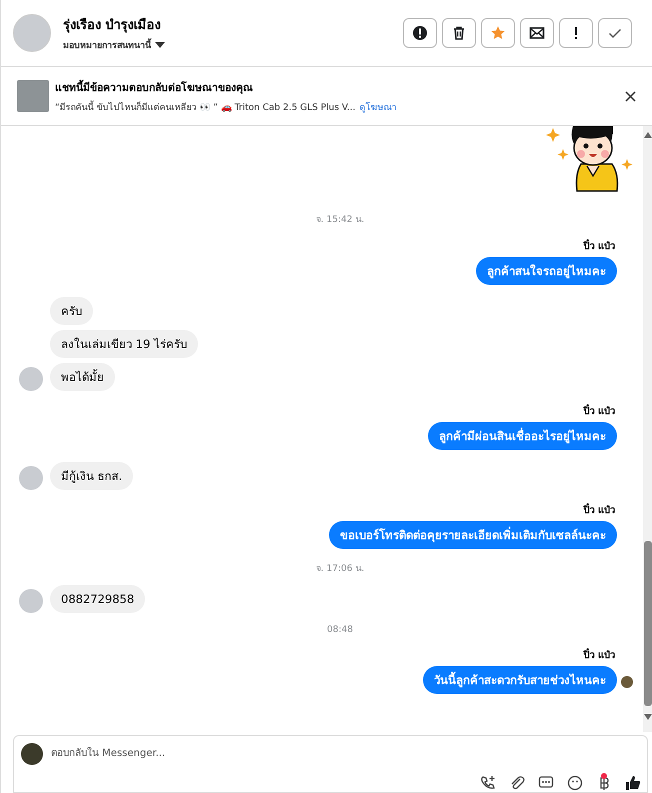 This screenshot has width=652, height=793. What do you see at coordinates (546, 271) in the screenshot?
I see `sent-message: ลูกค้าสนใจรถอยู่ไหมคะ` at bounding box center [546, 271].